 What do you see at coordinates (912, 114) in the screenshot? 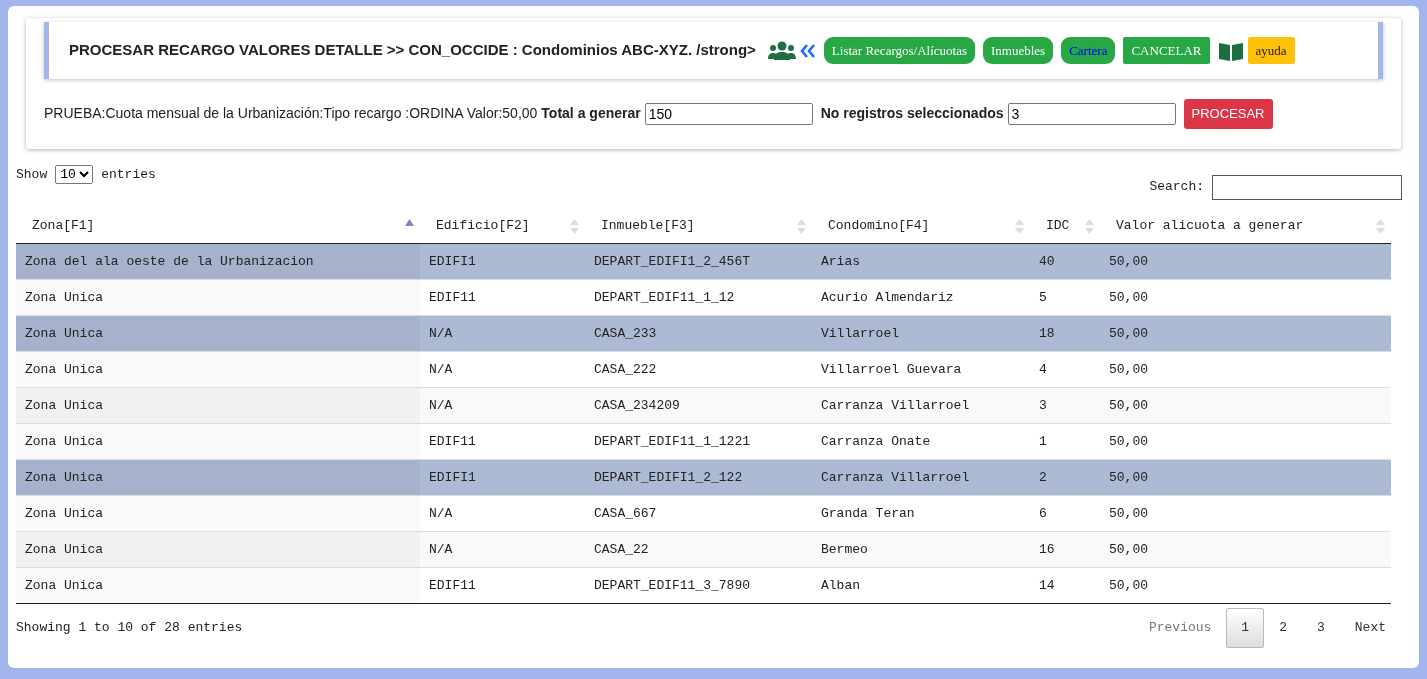
I see `selected-count-label: No registros seleccionados` at bounding box center [912, 114].